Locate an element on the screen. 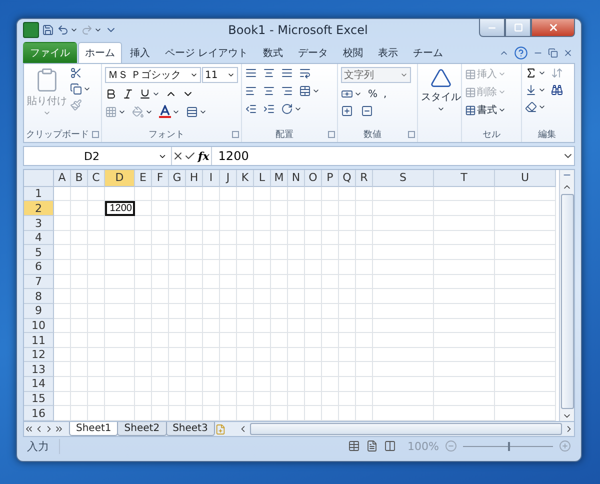 The image size is (600, 484). row-header: 5 is located at coordinates (39, 252).